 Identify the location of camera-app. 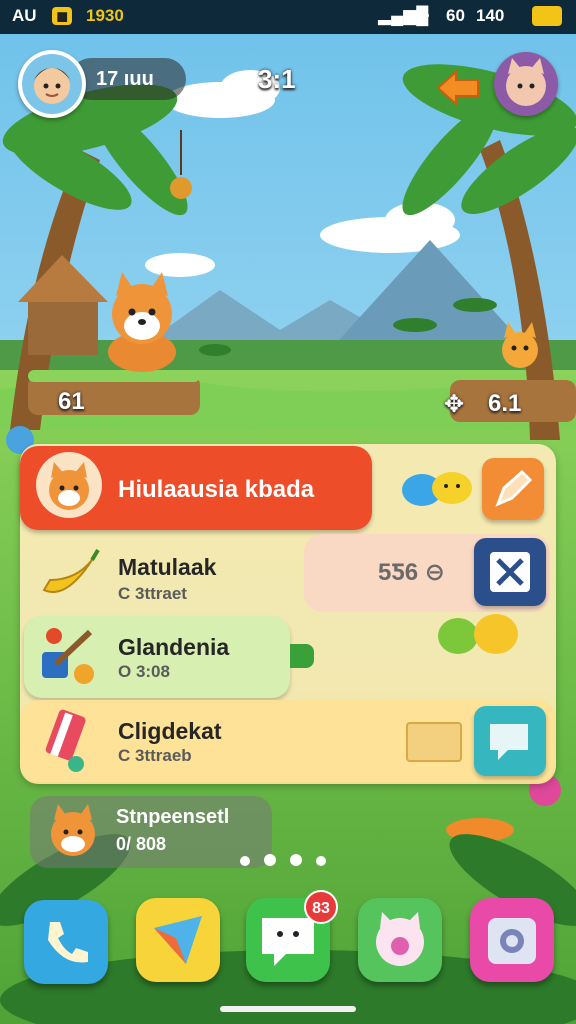
(512, 940).